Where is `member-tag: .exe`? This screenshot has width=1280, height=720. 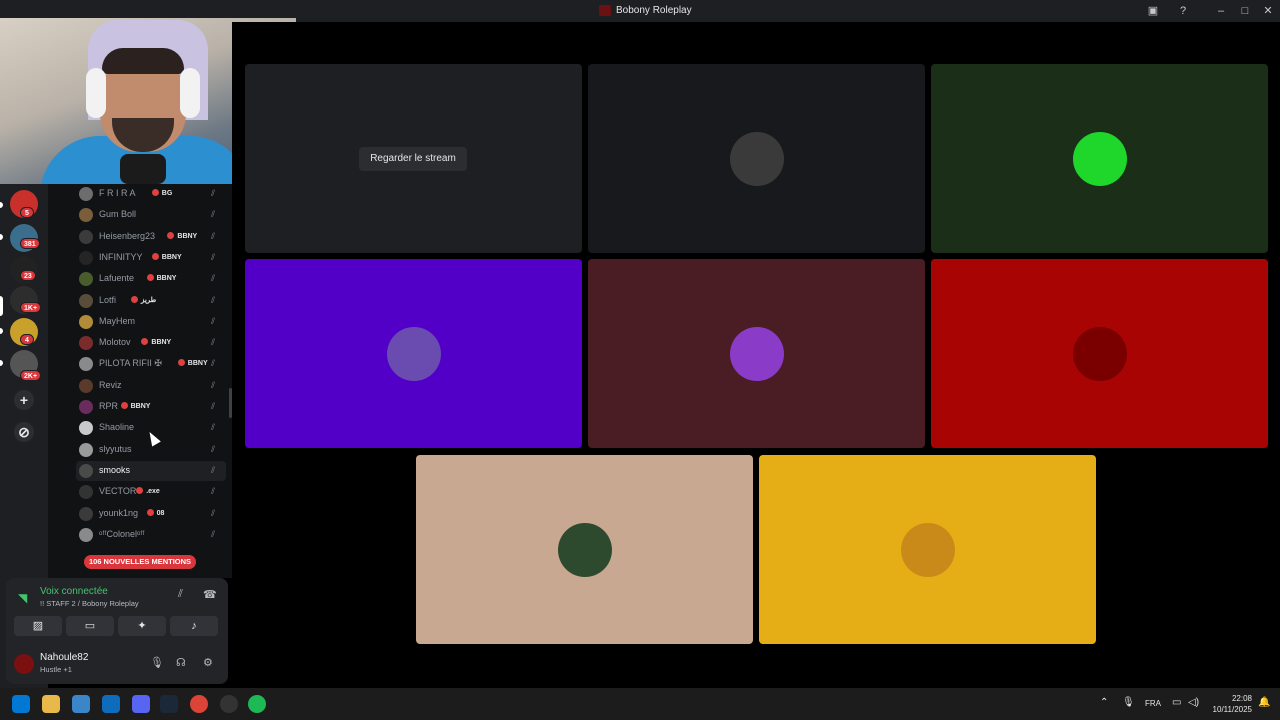 member-tag: .exe is located at coordinates (148, 491).